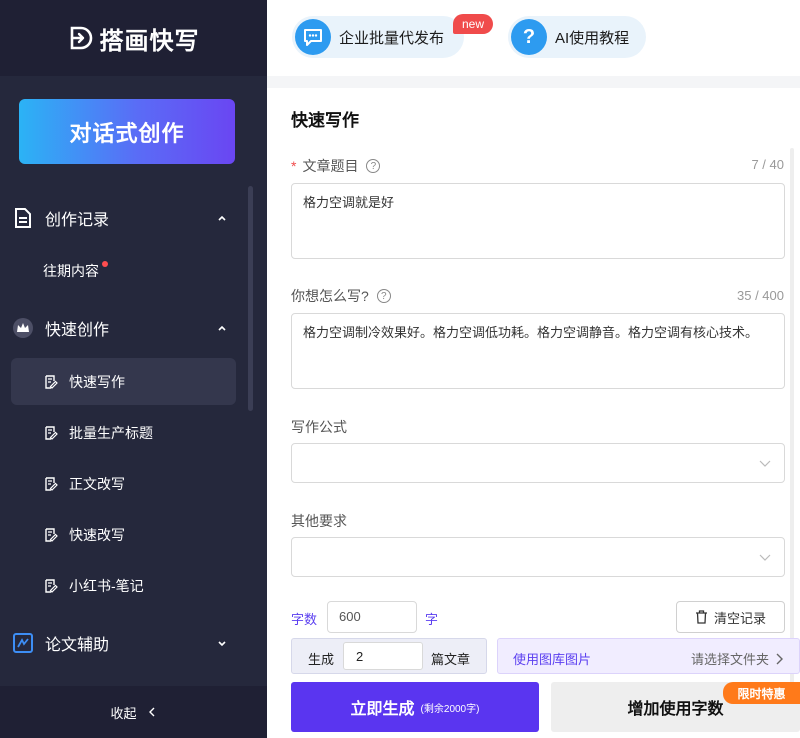 The height and width of the screenshot is (738, 800). What do you see at coordinates (648, 656) in the screenshot?
I see `image-library-selector: 使用图库图片 请选择文件夹` at bounding box center [648, 656].